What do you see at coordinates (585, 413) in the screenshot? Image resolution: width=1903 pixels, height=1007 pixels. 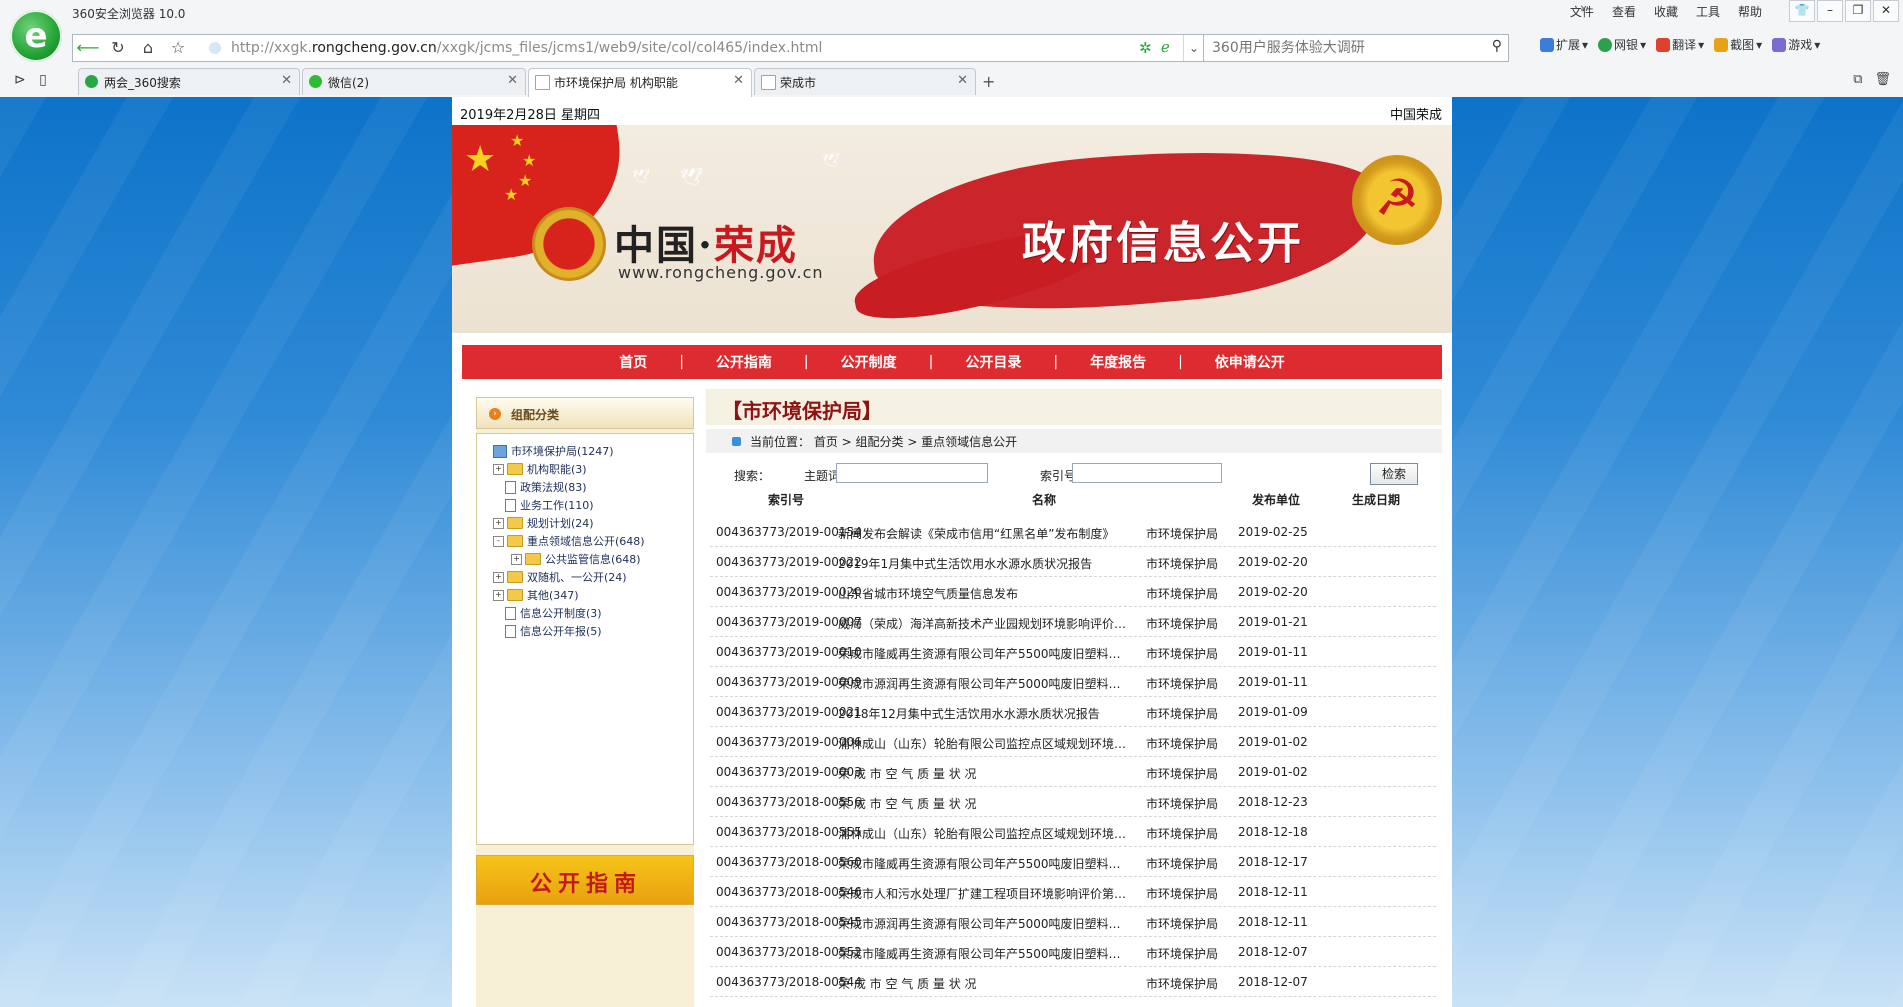 I see `sidebar-header: › 组配分类` at bounding box center [585, 413].